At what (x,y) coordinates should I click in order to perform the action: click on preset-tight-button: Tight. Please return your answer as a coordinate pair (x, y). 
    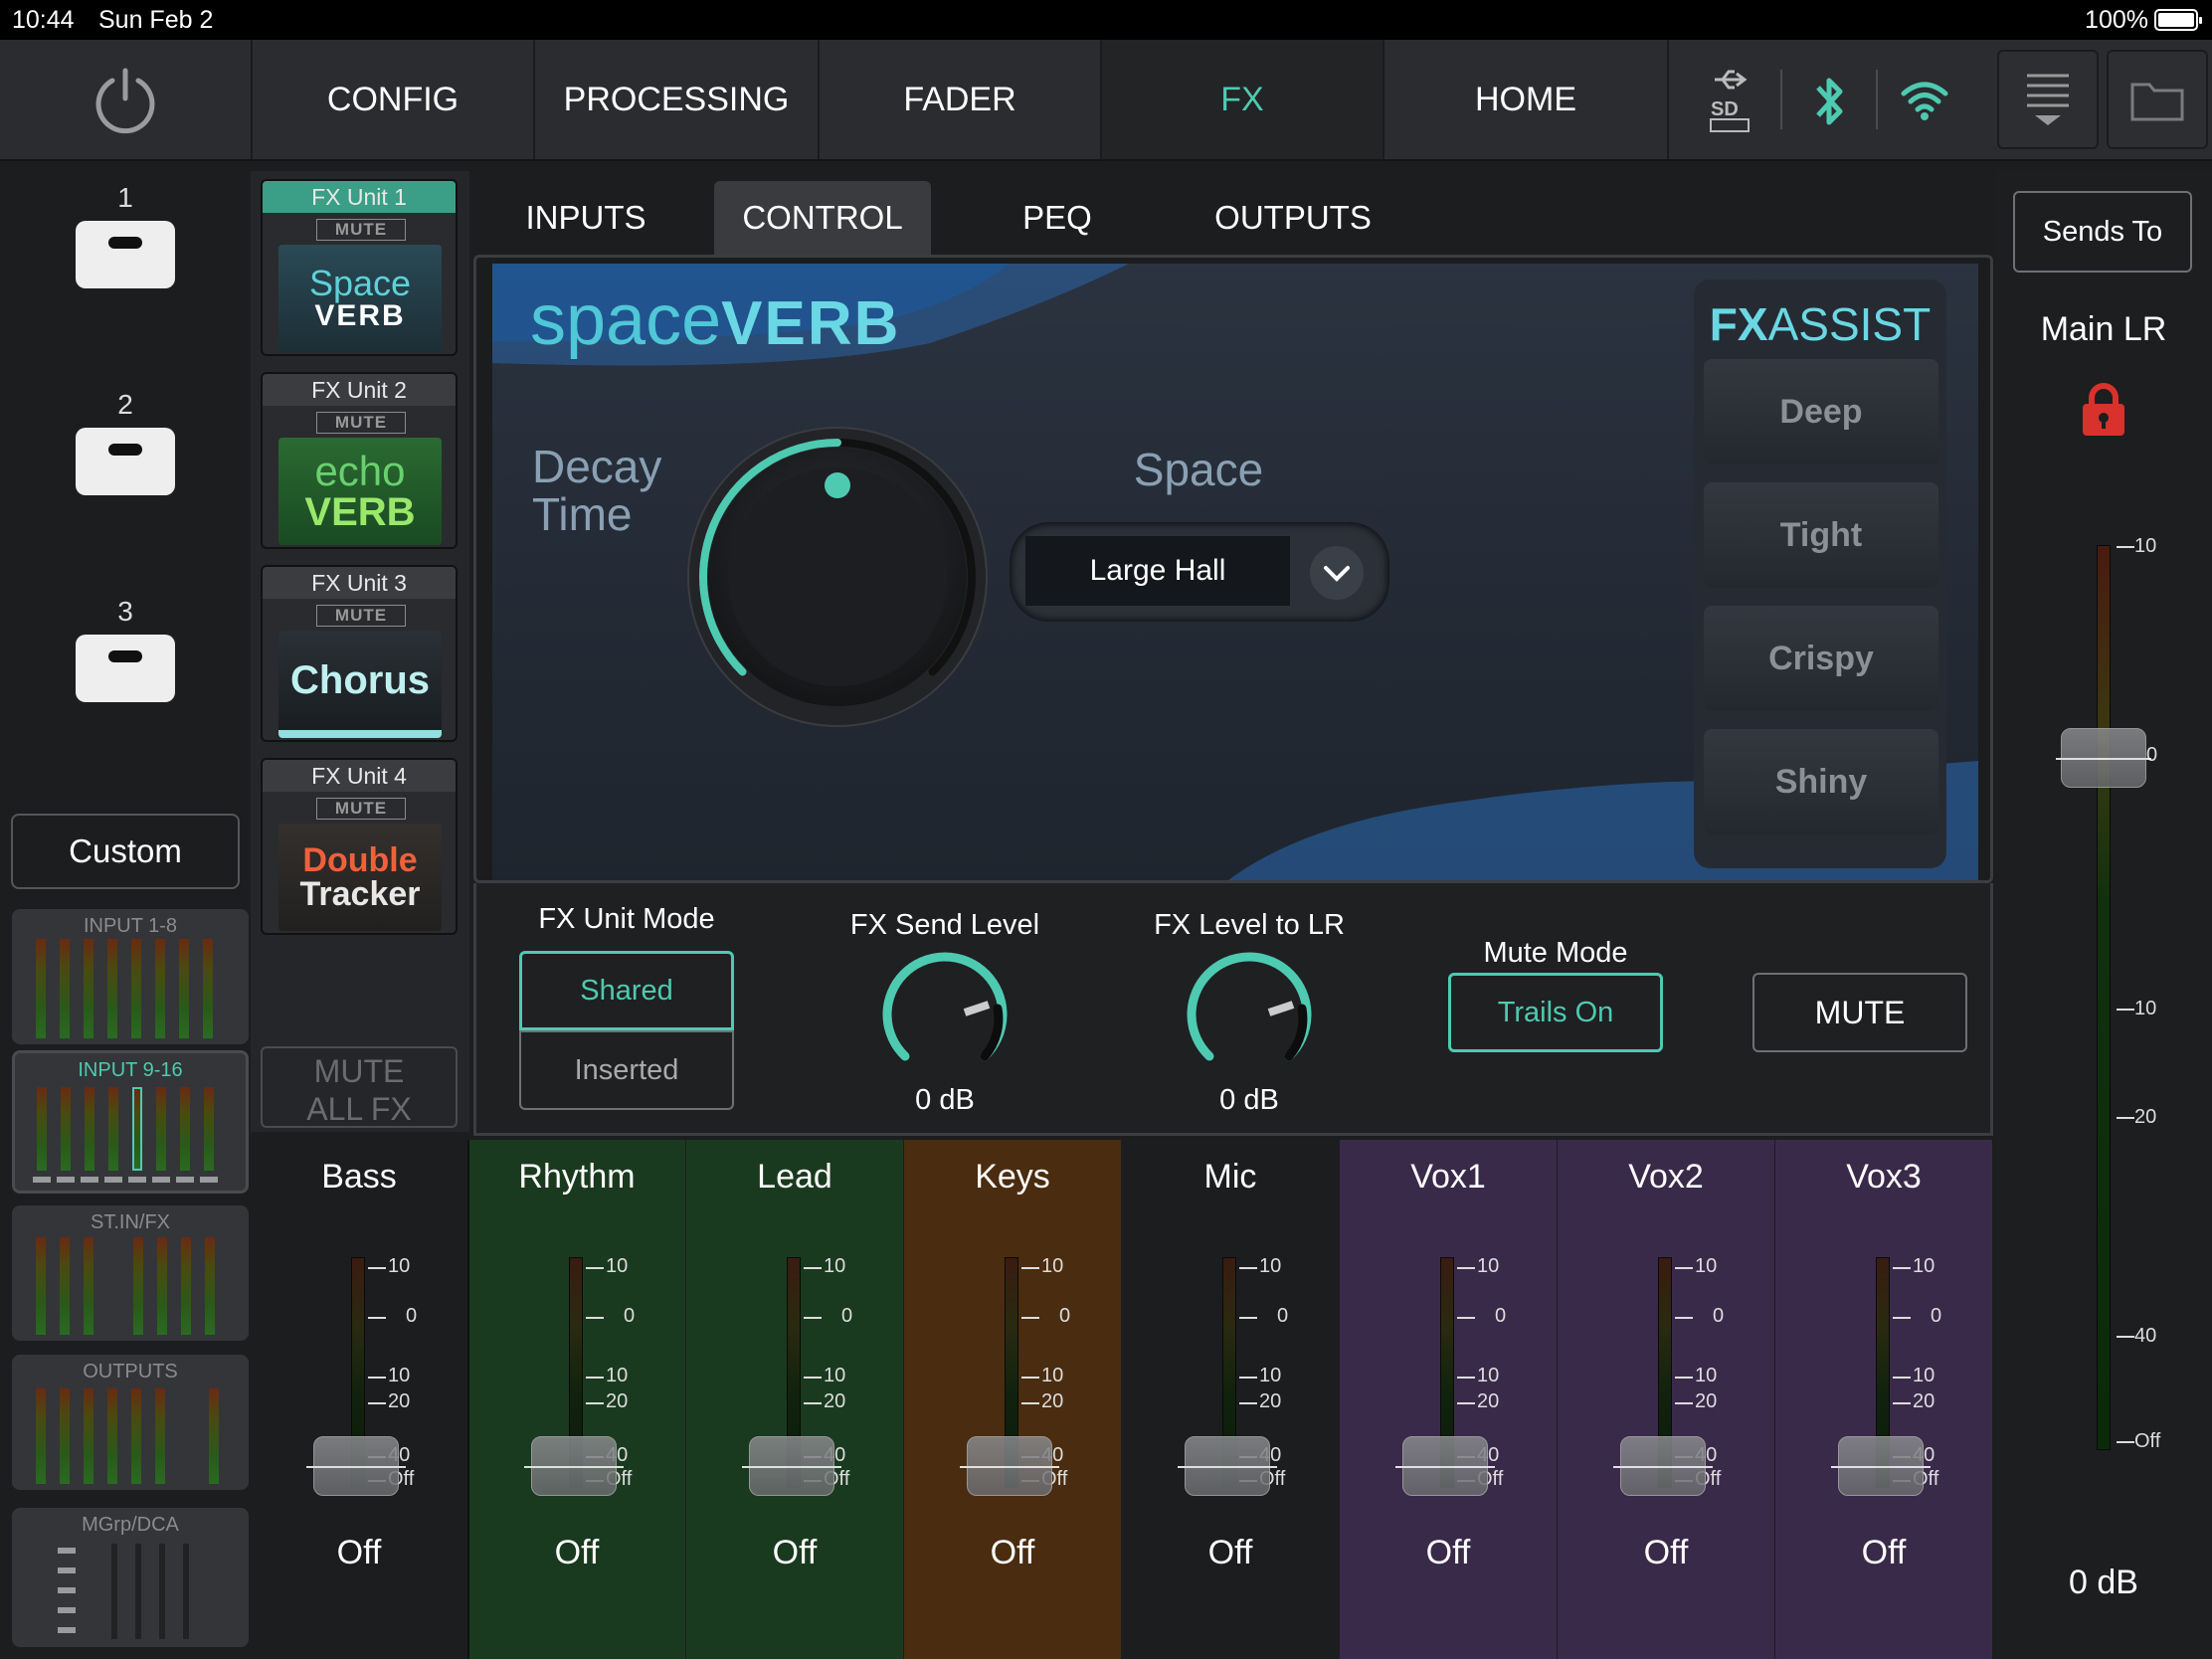
    Looking at the image, I should click on (1821, 535).